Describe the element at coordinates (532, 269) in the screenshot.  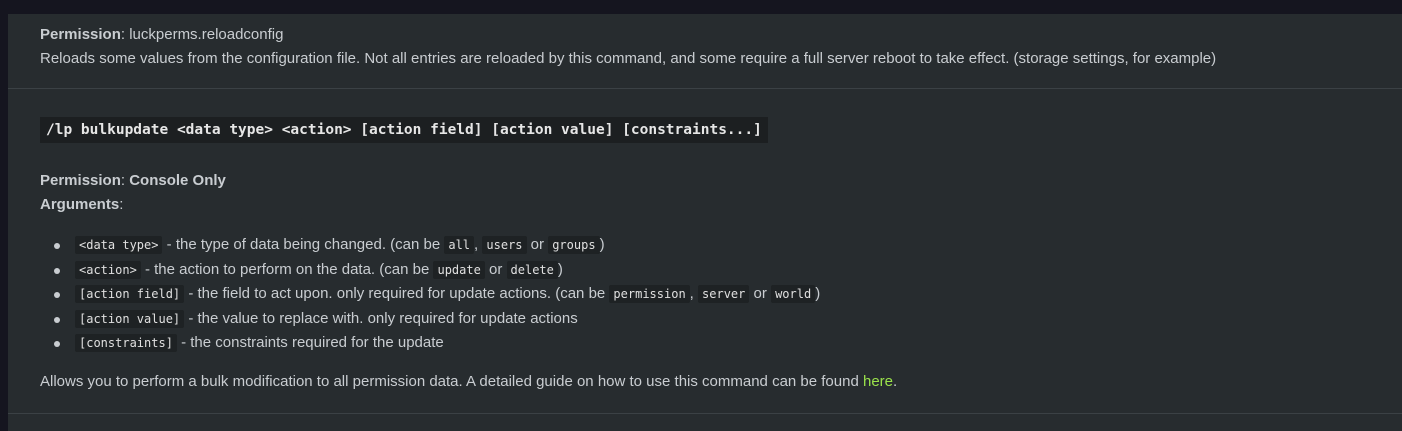
I see `inline-code: delete` at that location.